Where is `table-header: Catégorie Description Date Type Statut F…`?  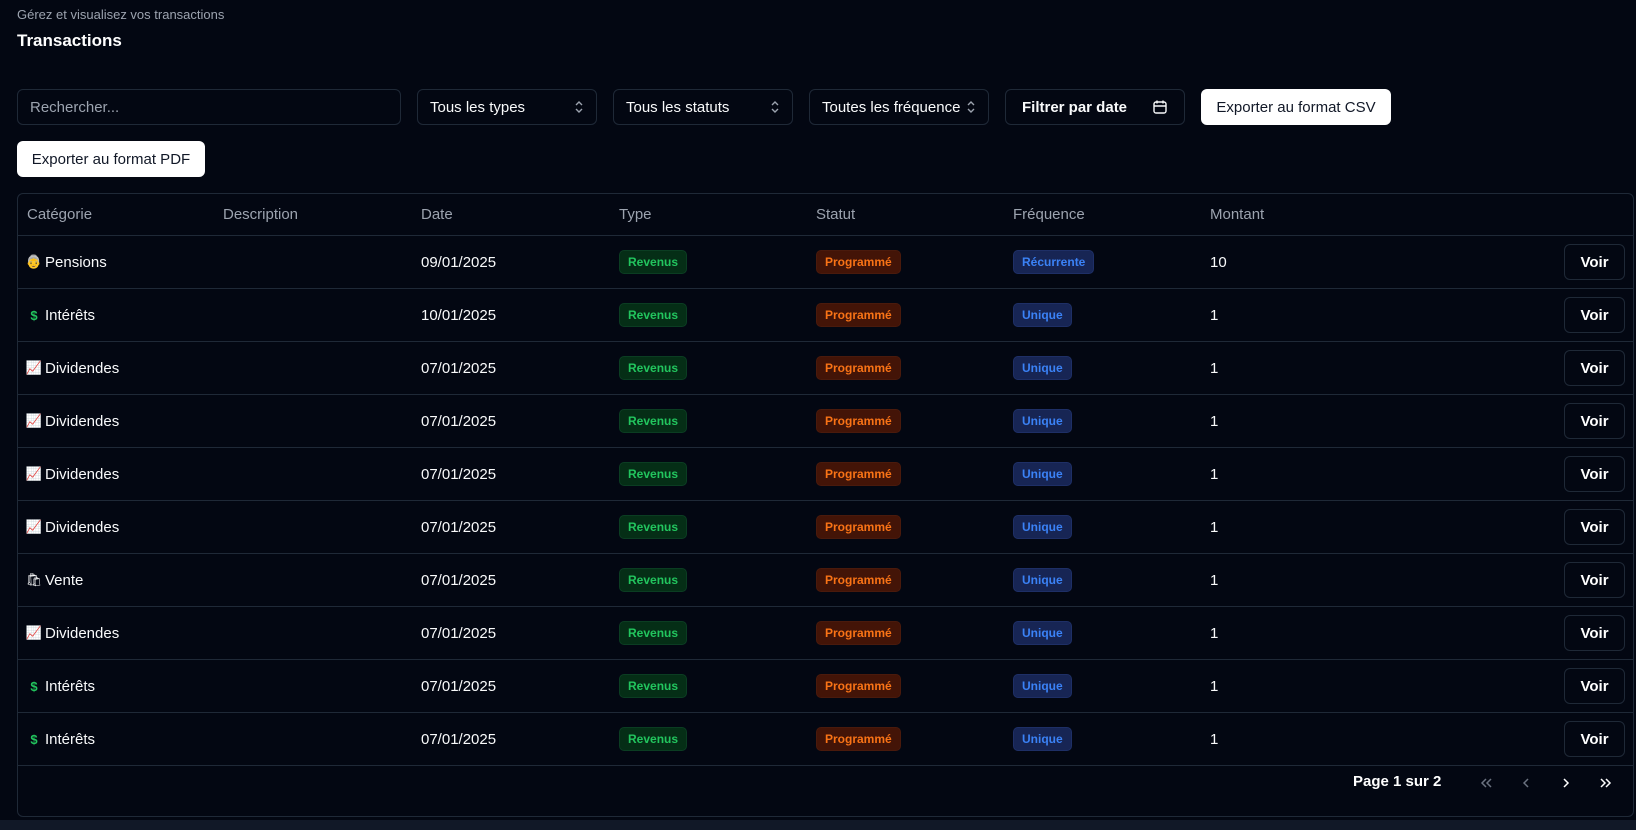
table-header: Catégorie Description Date Type Statut F… is located at coordinates (825, 215).